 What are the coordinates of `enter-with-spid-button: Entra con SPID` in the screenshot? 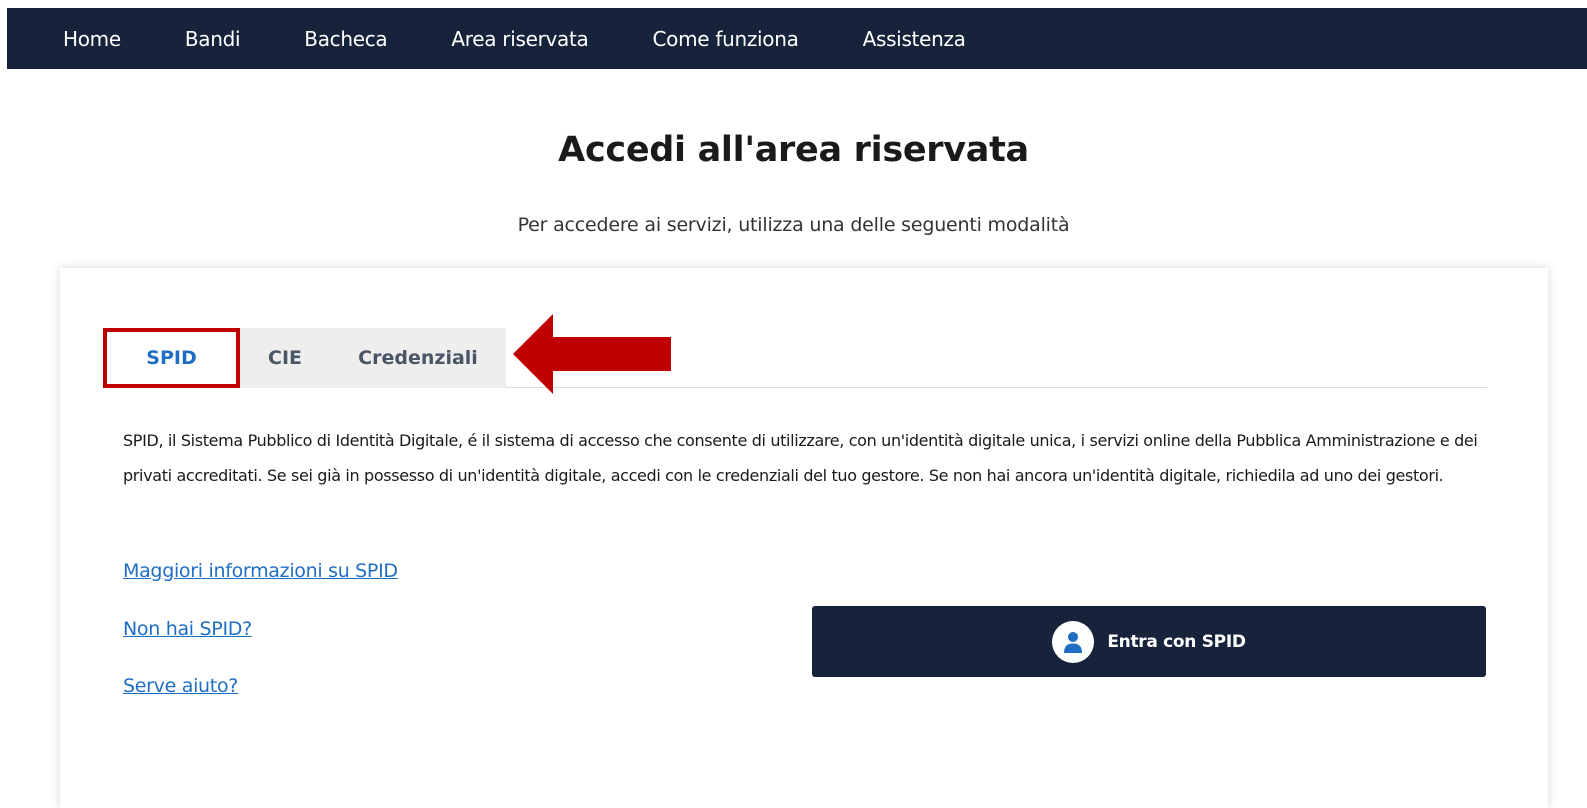 It's located at (1149, 641).